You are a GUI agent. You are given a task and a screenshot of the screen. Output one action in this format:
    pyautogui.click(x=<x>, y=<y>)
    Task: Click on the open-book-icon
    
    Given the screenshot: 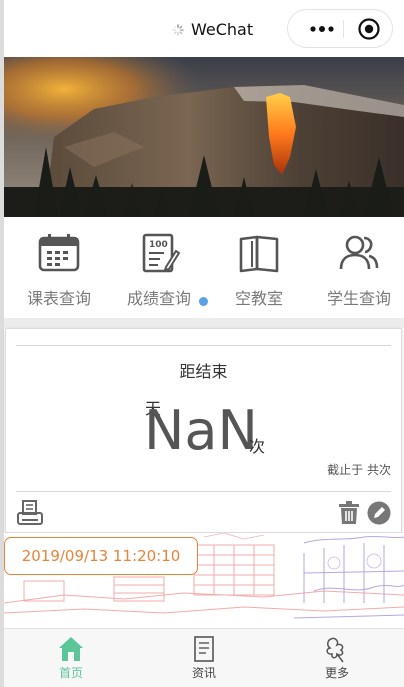 What is the action you would take?
    pyautogui.click(x=259, y=254)
    